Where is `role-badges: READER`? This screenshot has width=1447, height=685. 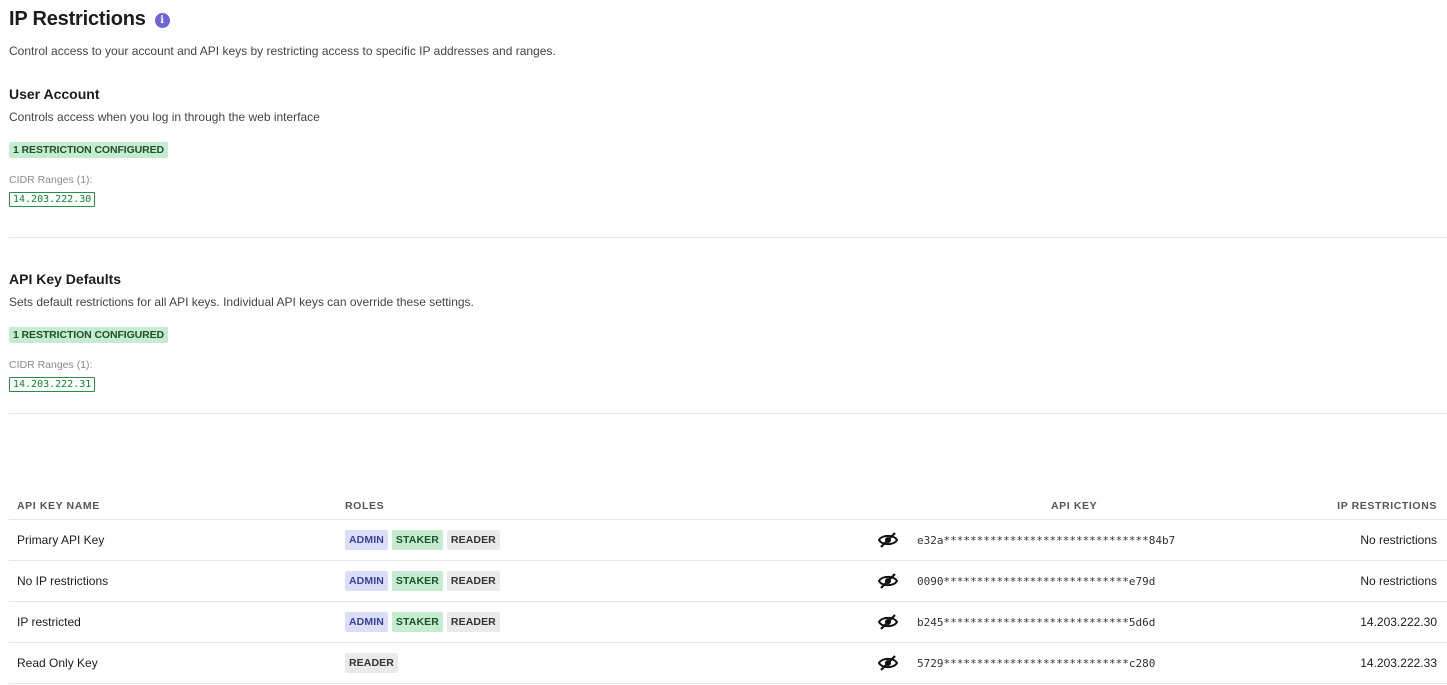
role-badges: READER is located at coordinates (371, 663).